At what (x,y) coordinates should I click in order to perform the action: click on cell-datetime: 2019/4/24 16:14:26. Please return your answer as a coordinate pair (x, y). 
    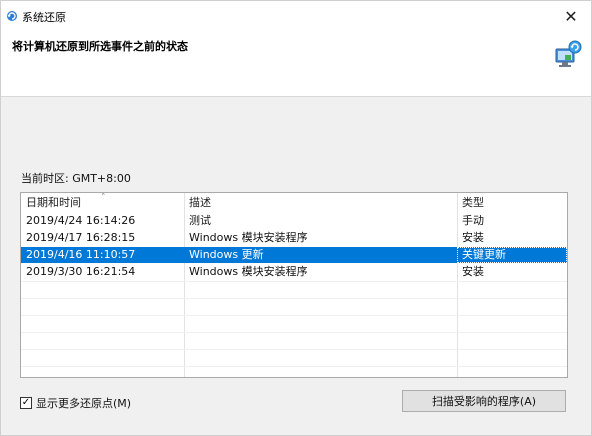
    Looking at the image, I should click on (81, 220).